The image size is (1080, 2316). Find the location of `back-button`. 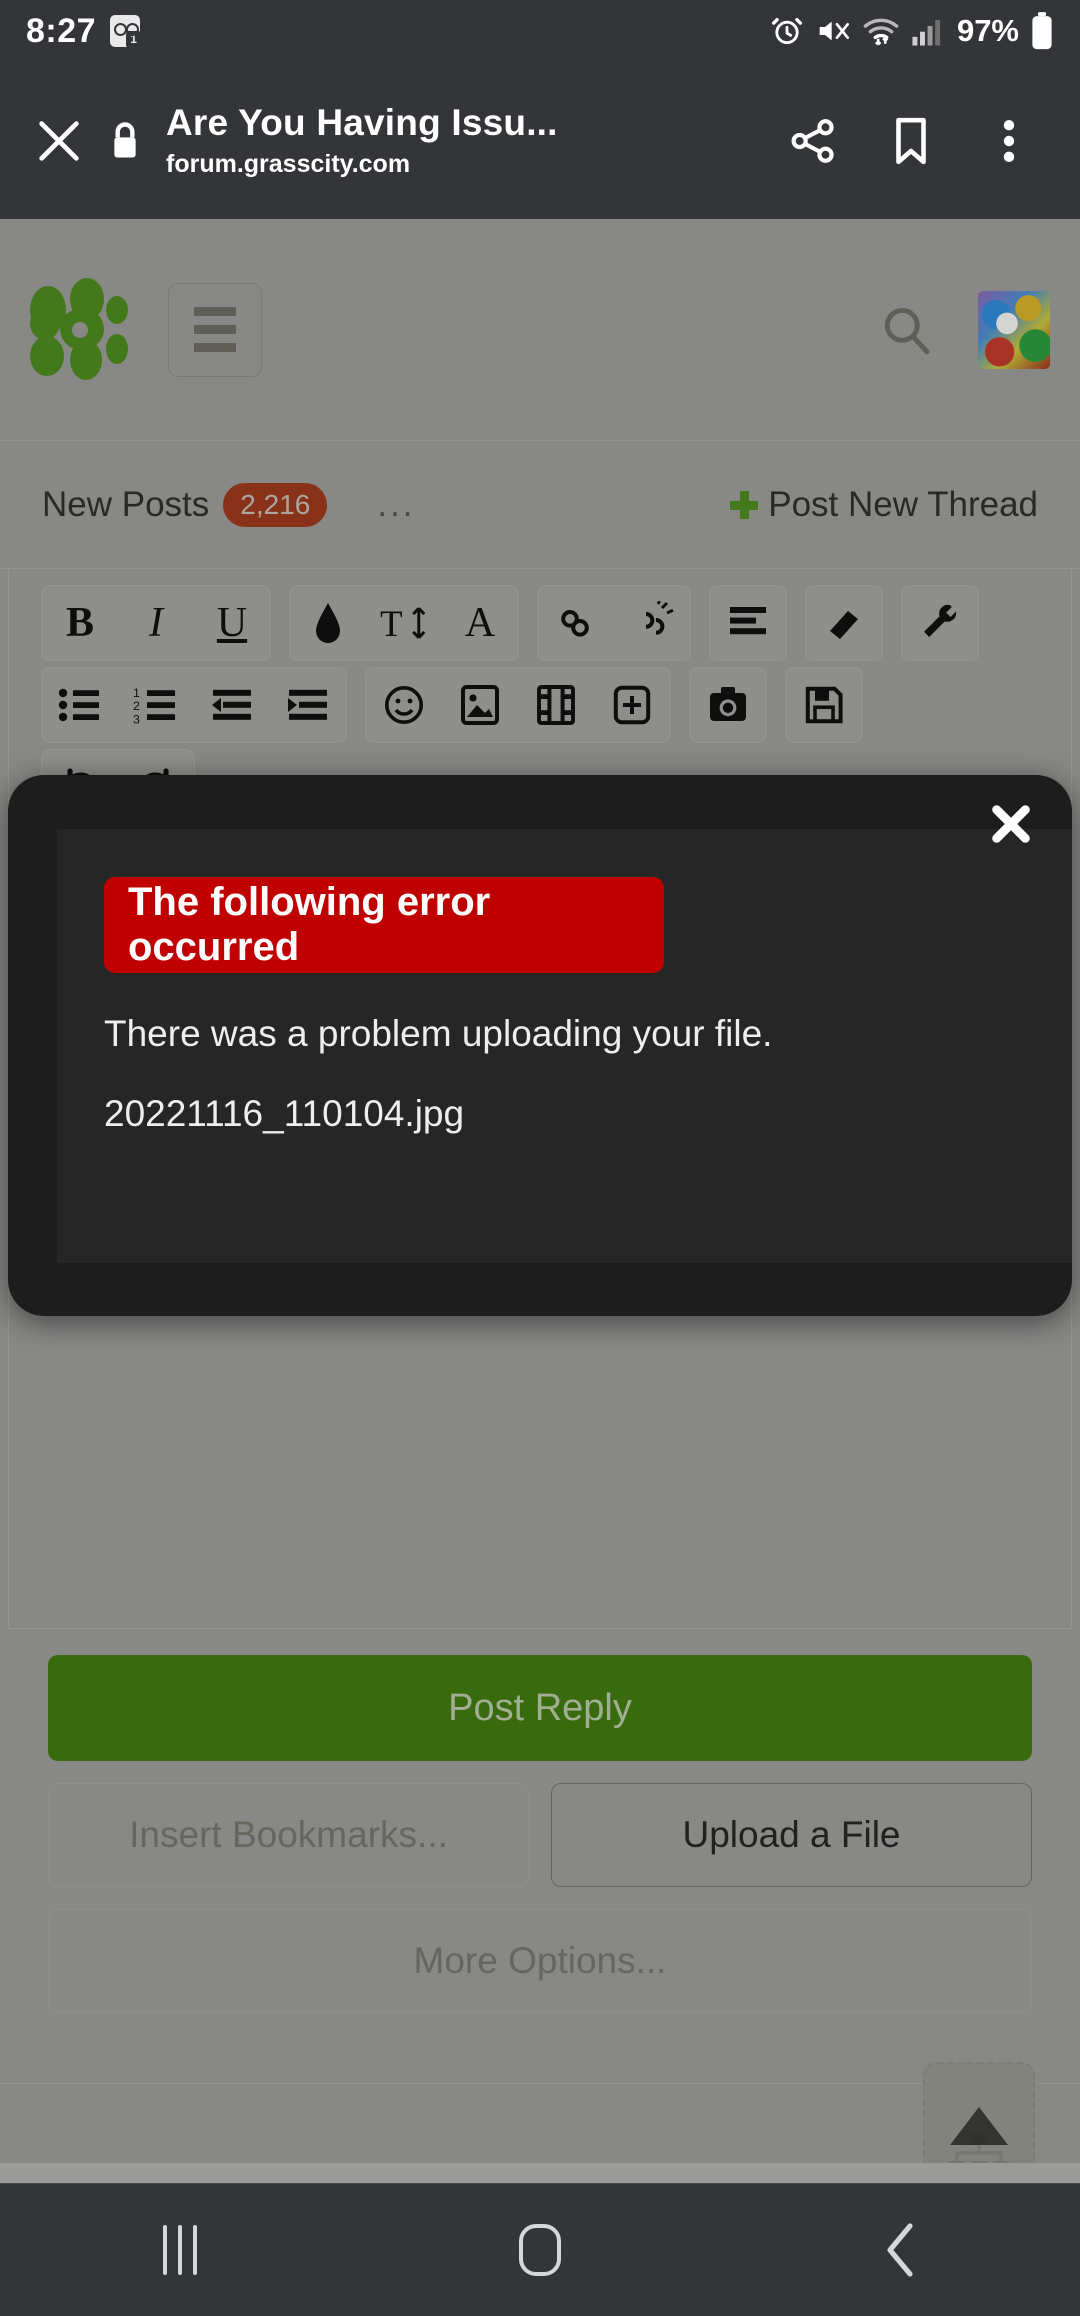

back-button is located at coordinates (900, 2250).